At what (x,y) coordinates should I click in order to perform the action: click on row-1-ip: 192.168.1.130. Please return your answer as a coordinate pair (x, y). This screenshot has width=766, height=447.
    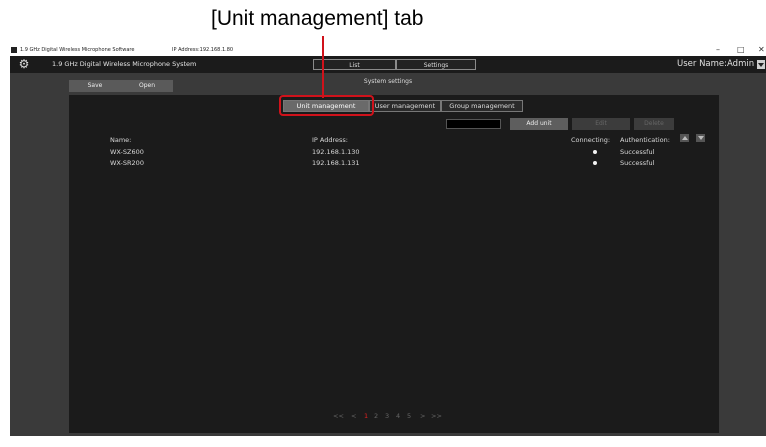
    Looking at the image, I should click on (336, 152).